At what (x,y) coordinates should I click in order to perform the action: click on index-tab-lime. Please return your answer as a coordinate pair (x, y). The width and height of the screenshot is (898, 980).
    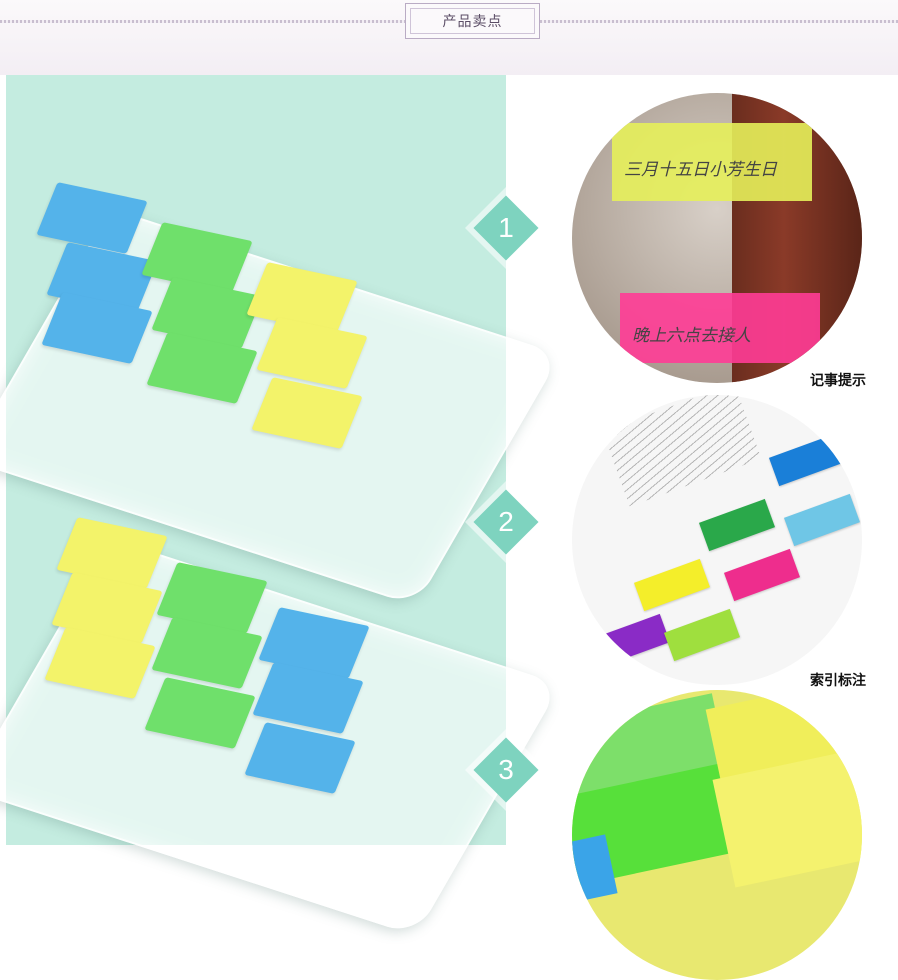
    Looking at the image, I should click on (702, 635).